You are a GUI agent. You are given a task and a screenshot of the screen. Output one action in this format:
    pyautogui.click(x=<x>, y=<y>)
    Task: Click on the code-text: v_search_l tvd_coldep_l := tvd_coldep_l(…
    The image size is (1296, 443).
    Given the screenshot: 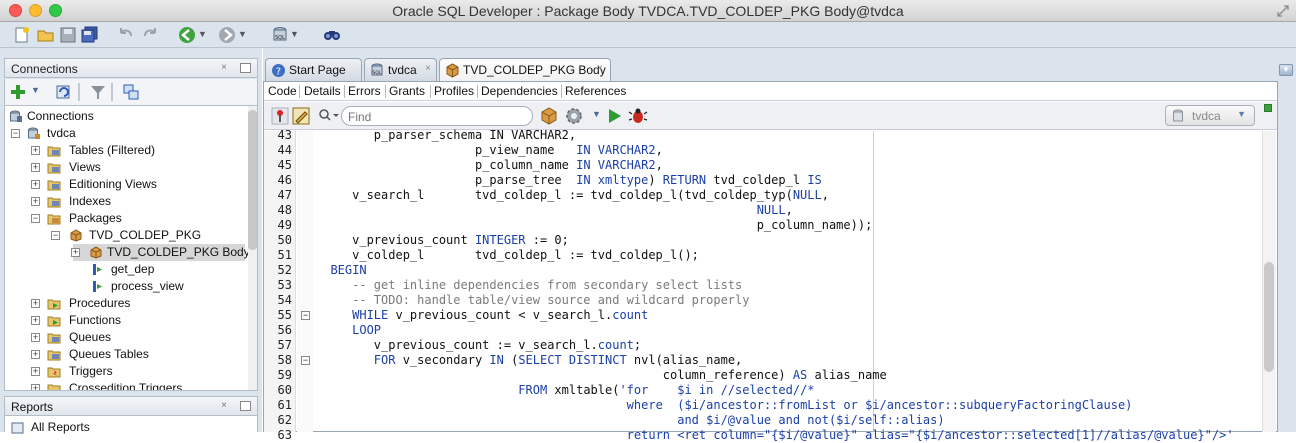 What is the action you would take?
    pyautogui.click(x=572, y=195)
    